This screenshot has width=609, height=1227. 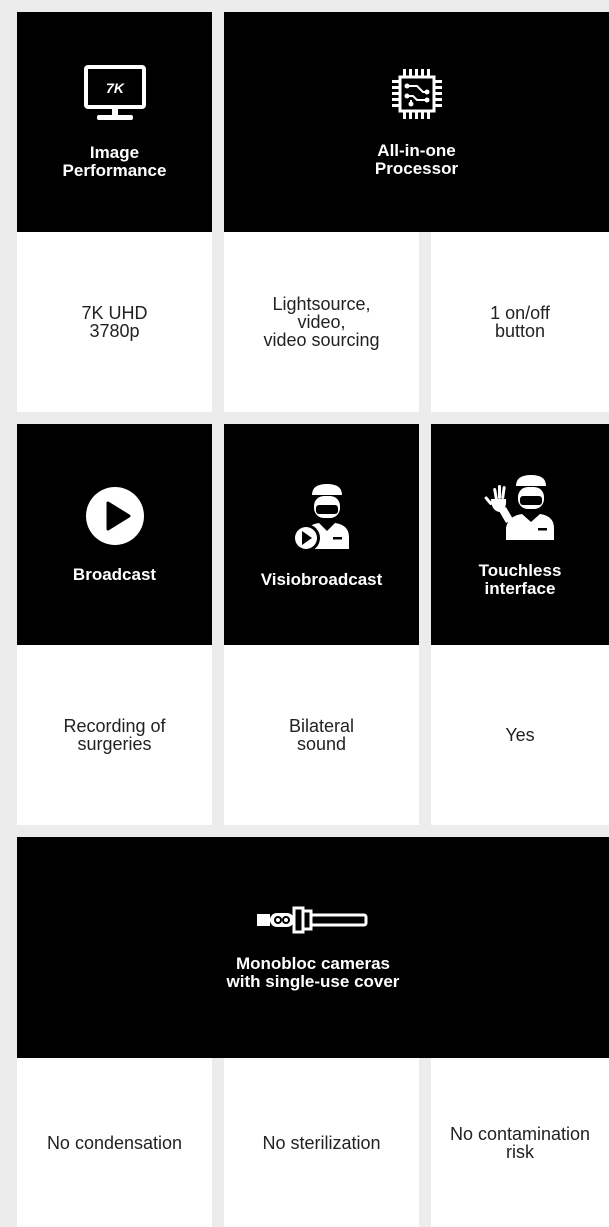 What do you see at coordinates (115, 88) in the screenshot?
I see `monitor-badge: 7K` at bounding box center [115, 88].